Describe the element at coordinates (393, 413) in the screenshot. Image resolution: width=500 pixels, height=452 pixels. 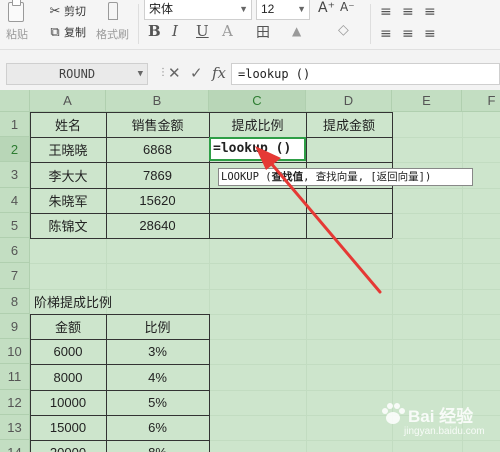
I see `paw-icon` at that location.